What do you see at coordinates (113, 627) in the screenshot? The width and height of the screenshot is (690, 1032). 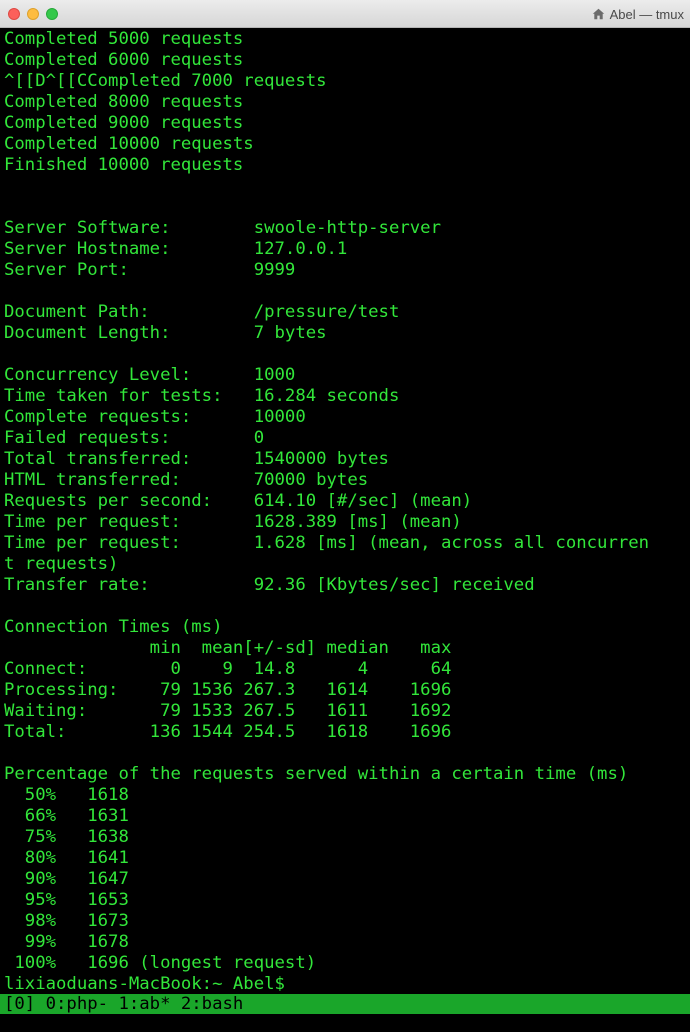 I see `terminal-line: Connection Times (ms)` at bounding box center [113, 627].